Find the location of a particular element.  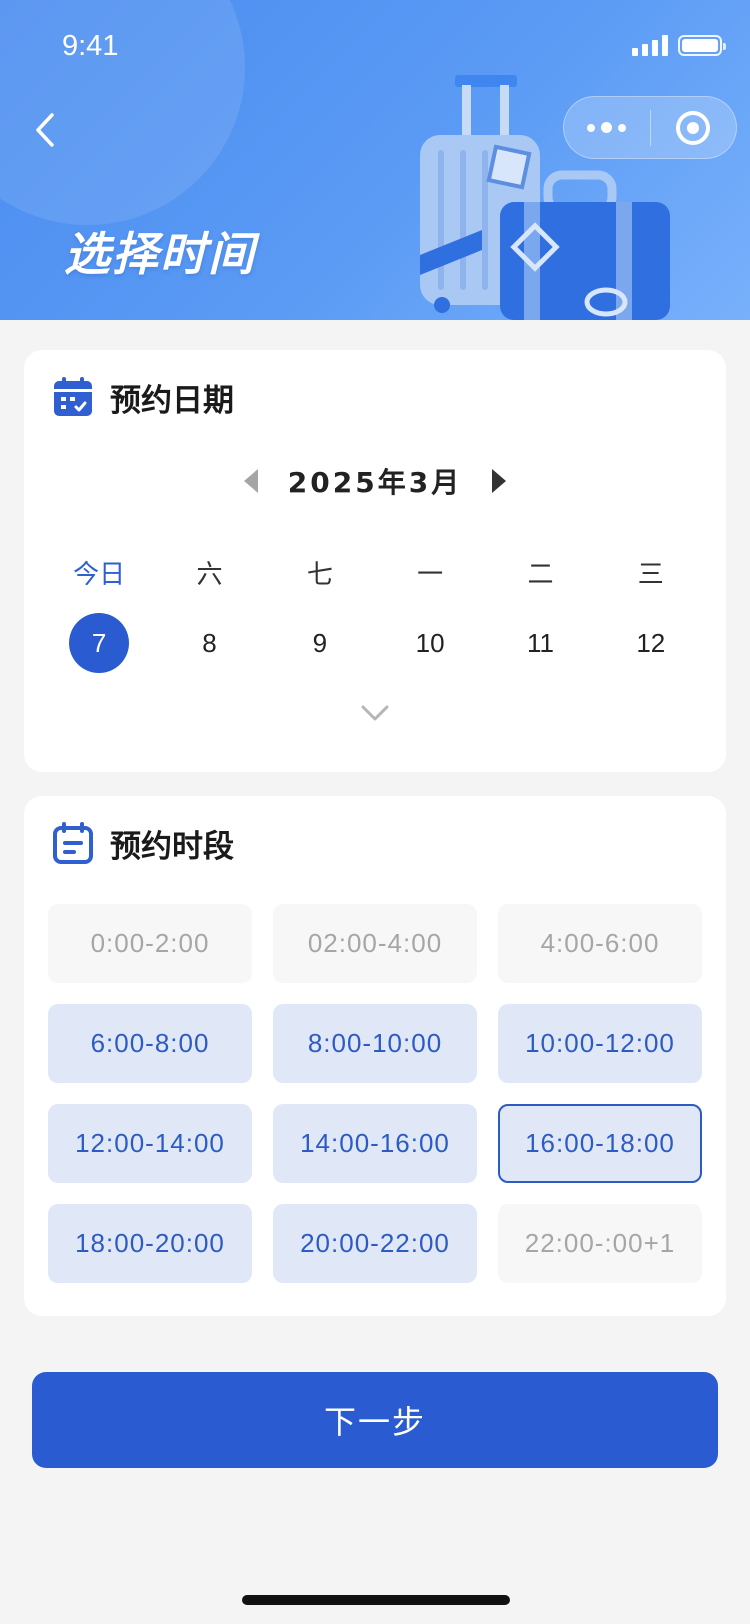

chevron-down-icon is located at coordinates (375, 713).